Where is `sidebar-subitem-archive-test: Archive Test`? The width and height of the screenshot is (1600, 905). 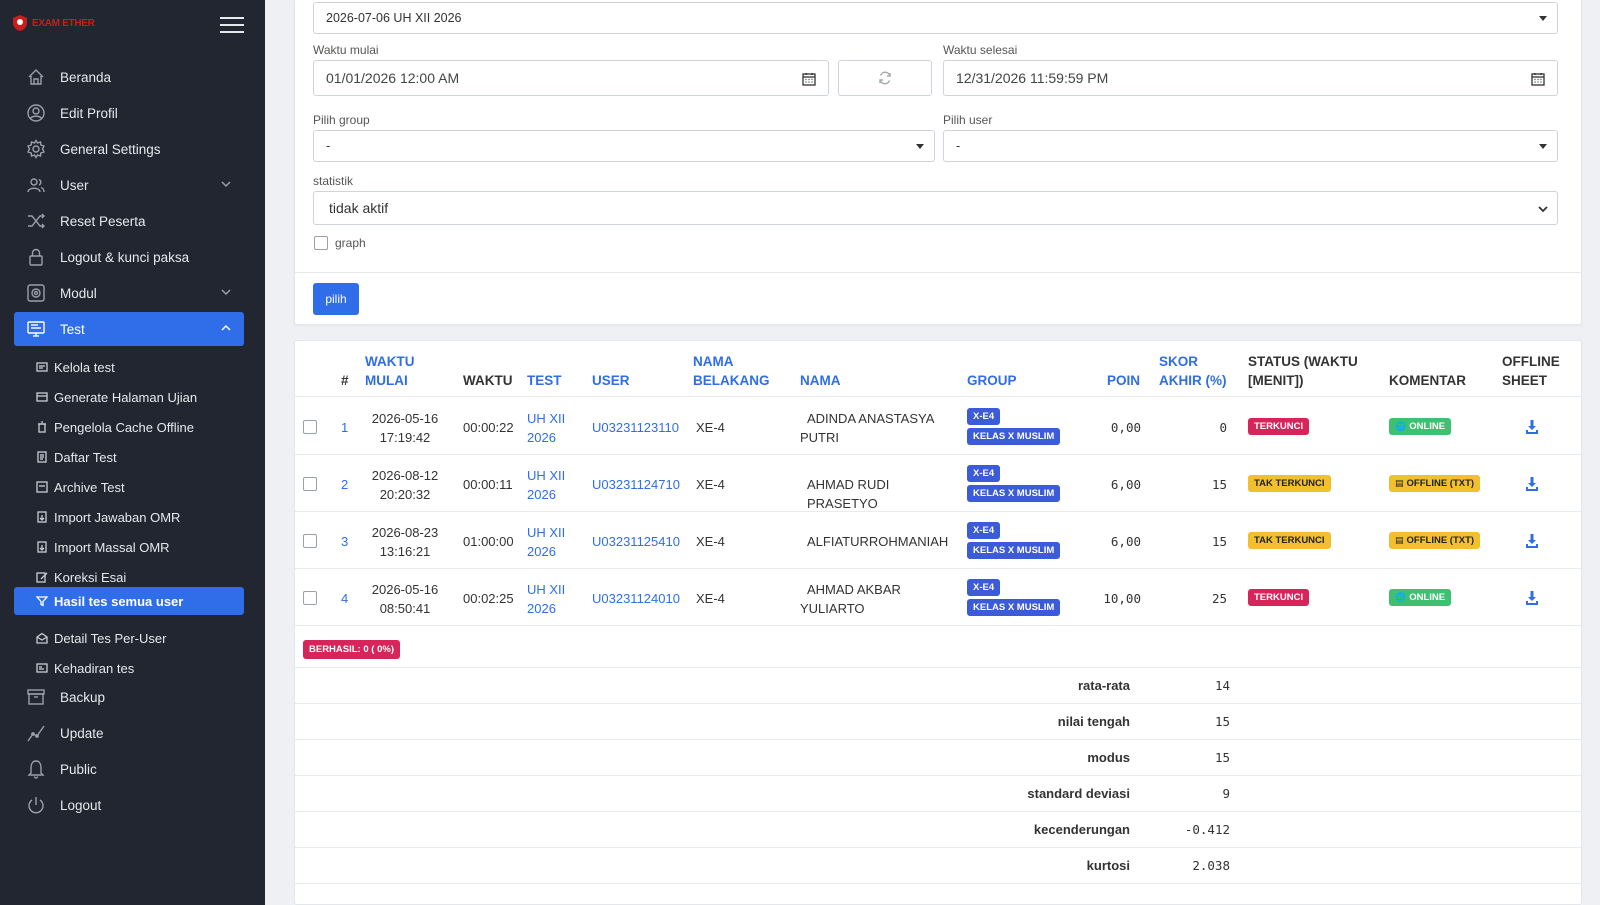 sidebar-subitem-archive-test: Archive Test is located at coordinates (129, 487).